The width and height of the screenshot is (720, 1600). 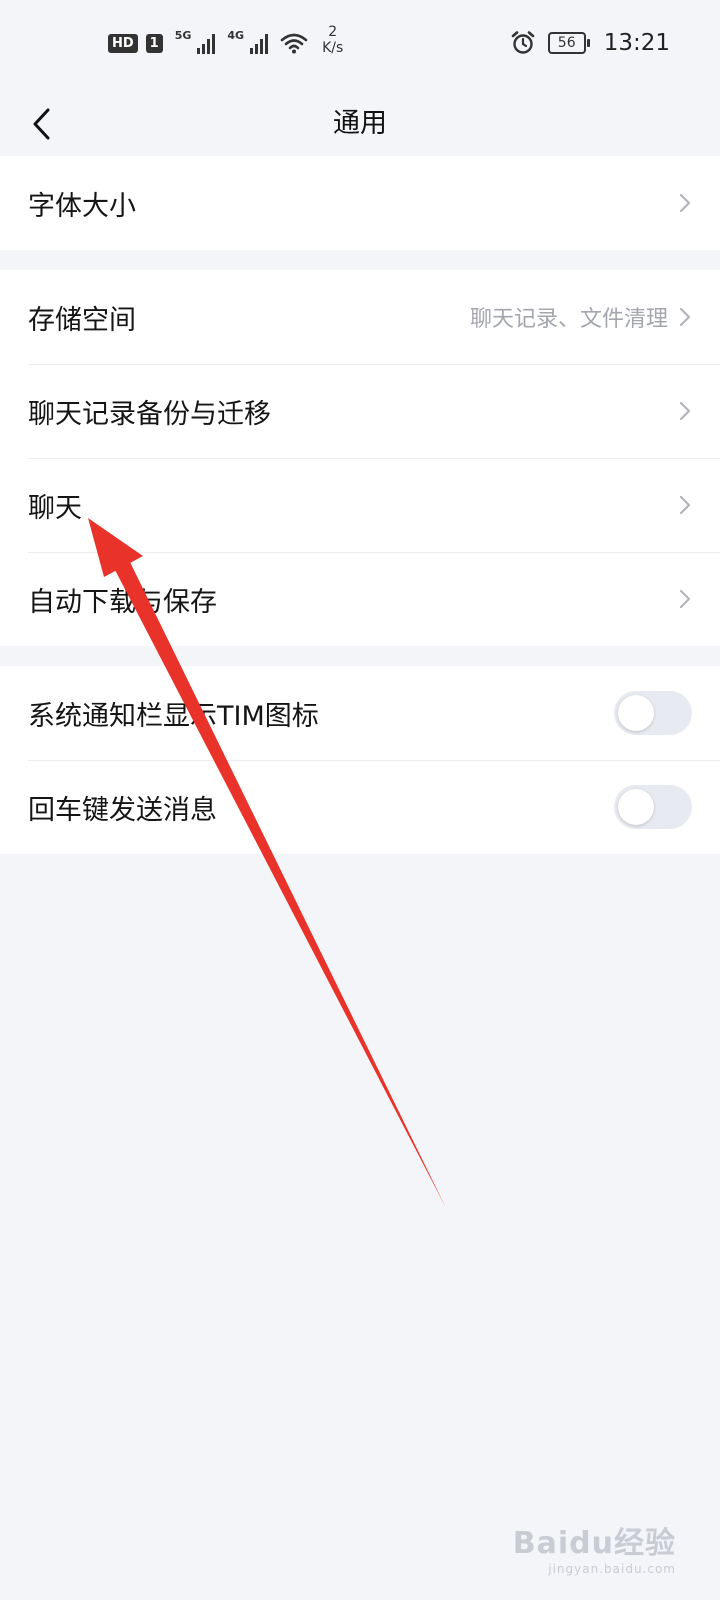 I want to click on notification-icon-toggle, so click(x=653, y=713).